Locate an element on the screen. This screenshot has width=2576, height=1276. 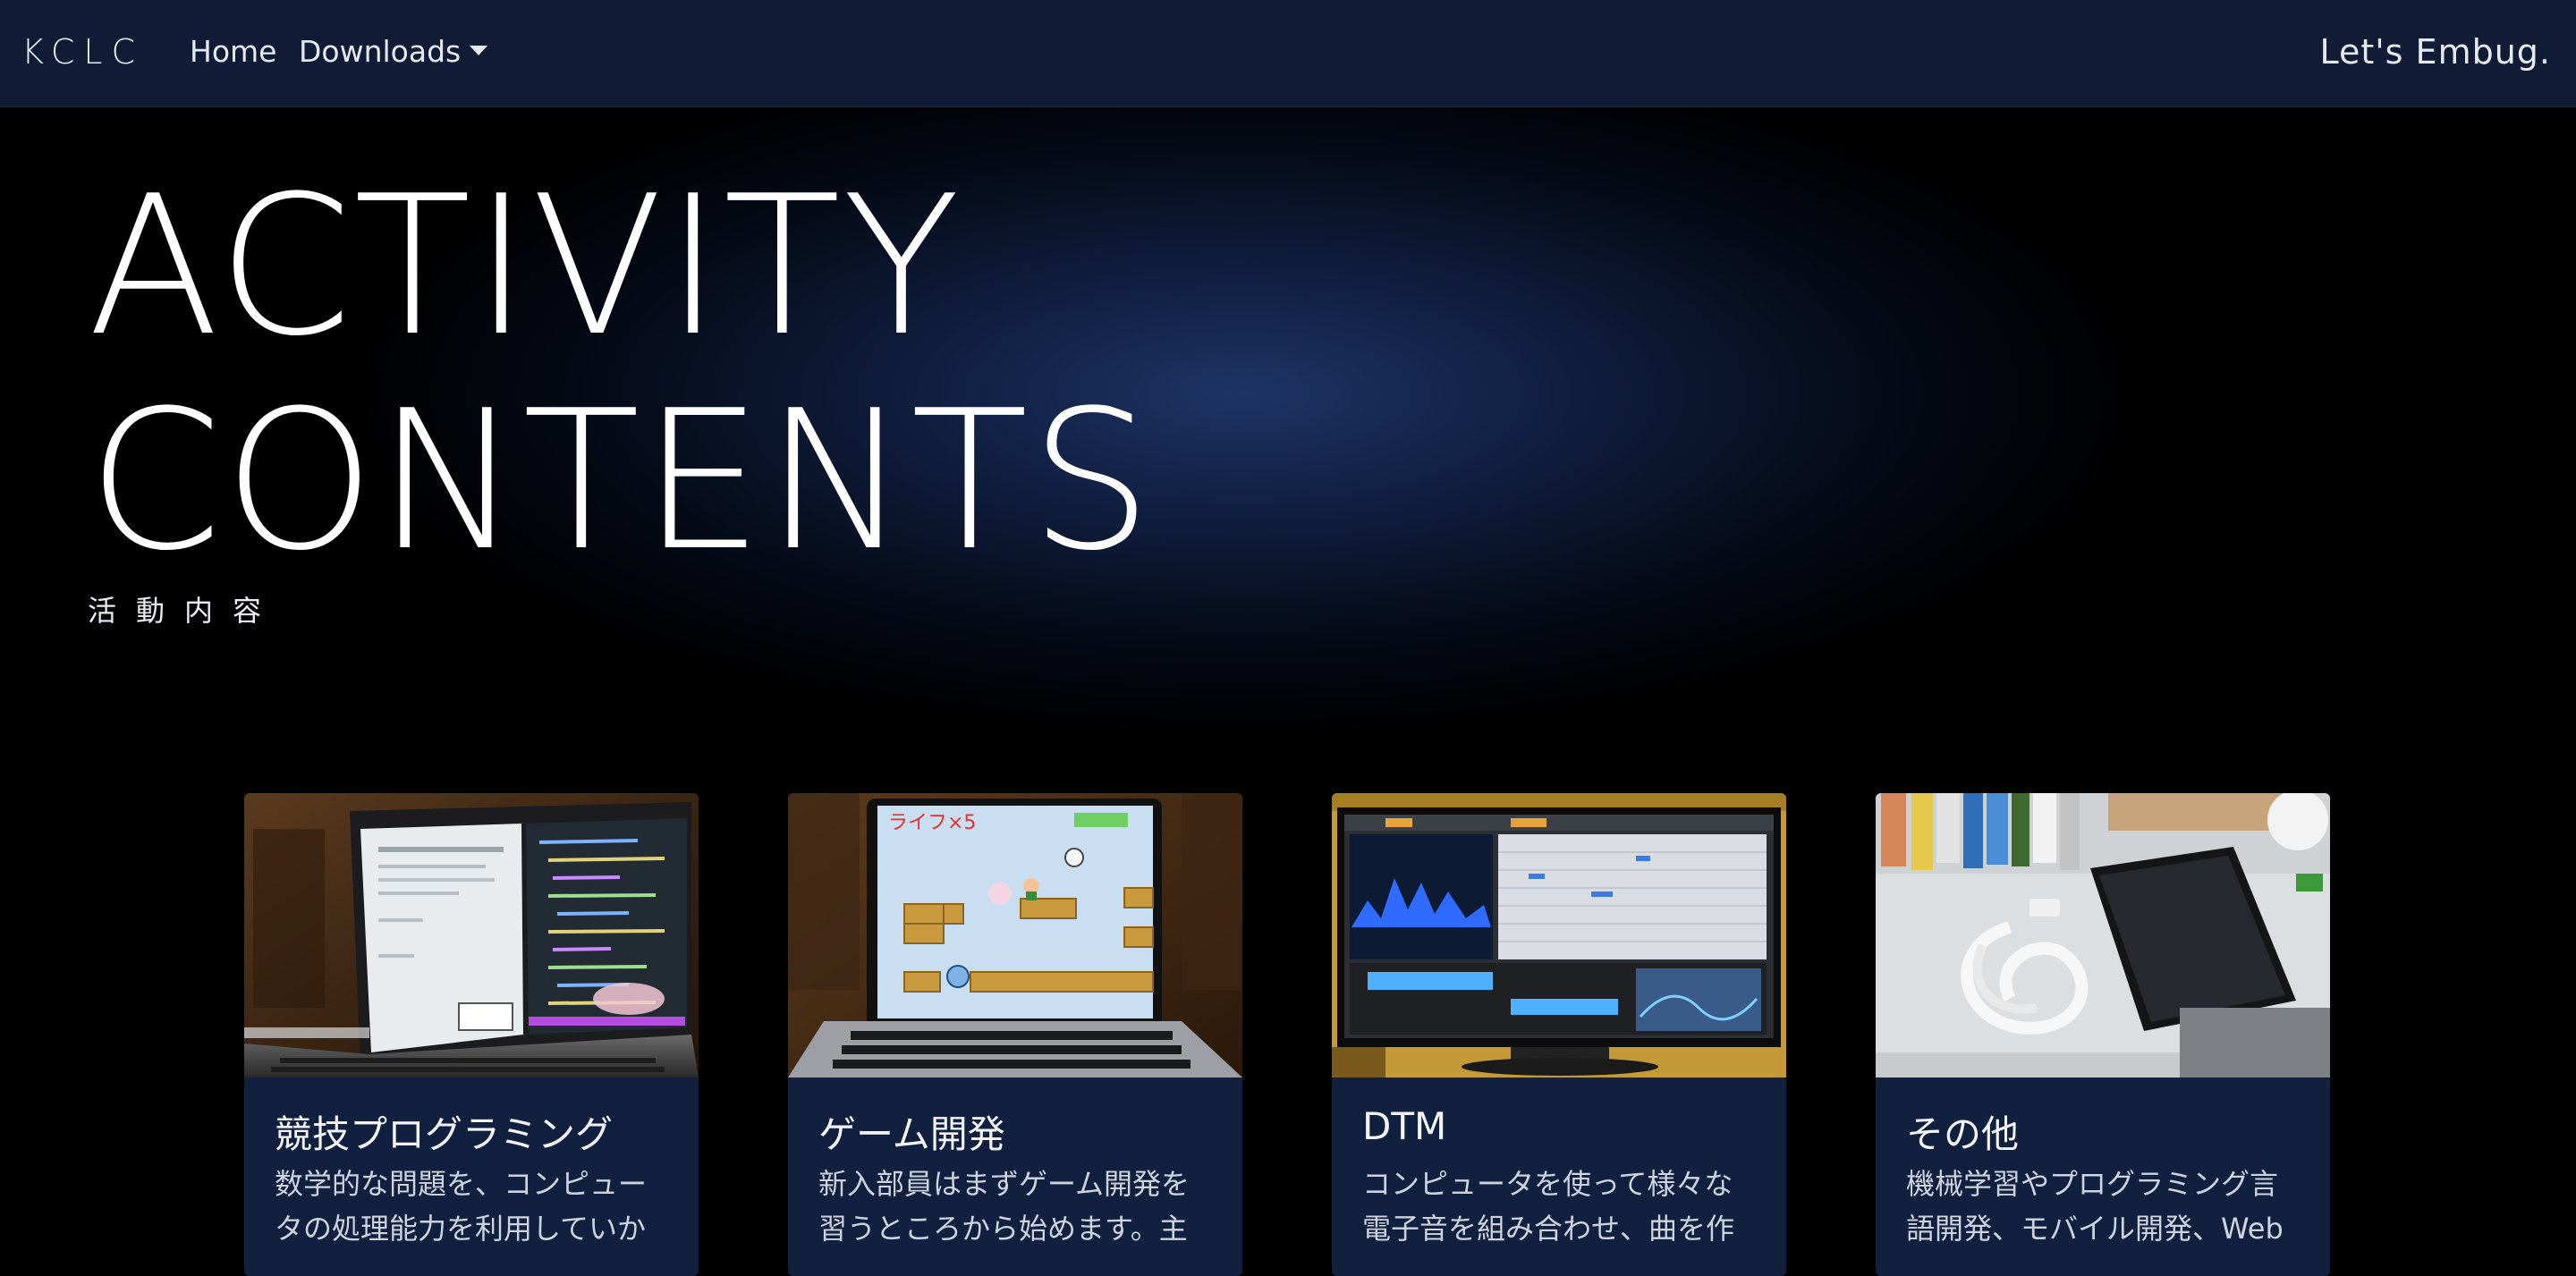
hero-title-line2: CONTENTS is located at coordinates (621, 481).